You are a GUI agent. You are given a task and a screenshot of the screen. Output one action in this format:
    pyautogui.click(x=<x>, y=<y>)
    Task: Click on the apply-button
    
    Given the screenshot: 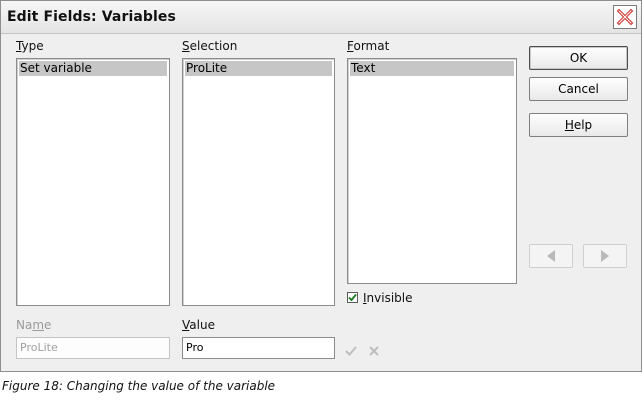 What is the action you would take?
    pyautogui.click(x=351, y=351)
    